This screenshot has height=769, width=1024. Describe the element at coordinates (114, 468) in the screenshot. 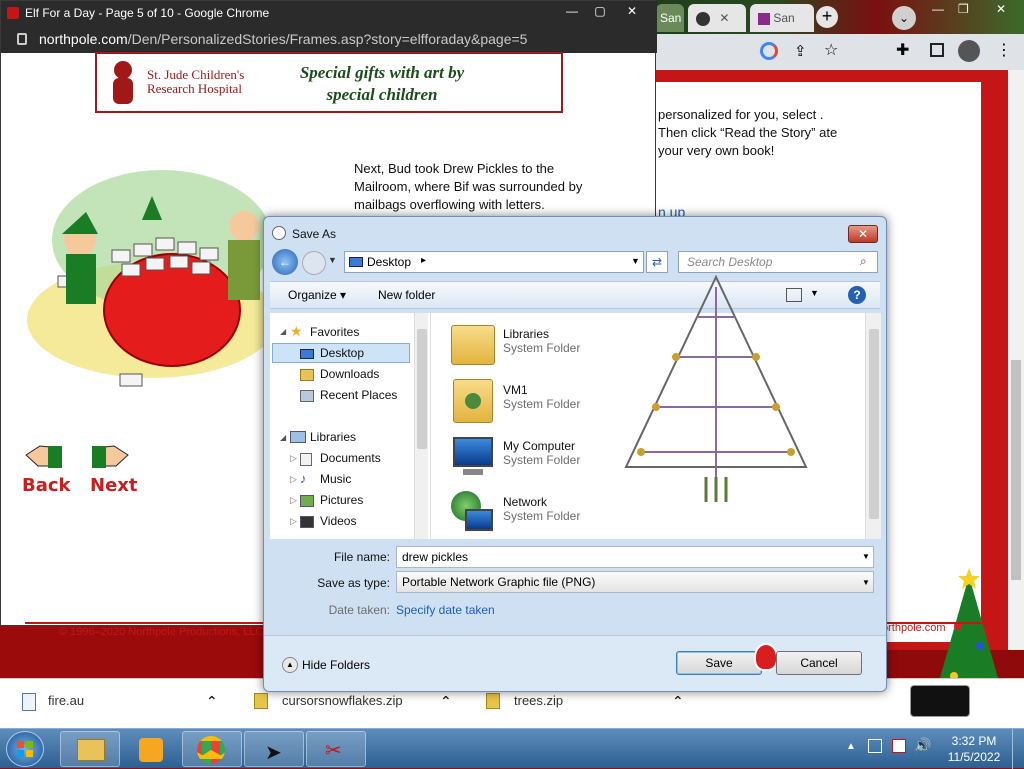

I see `next-button: Next` at that location.